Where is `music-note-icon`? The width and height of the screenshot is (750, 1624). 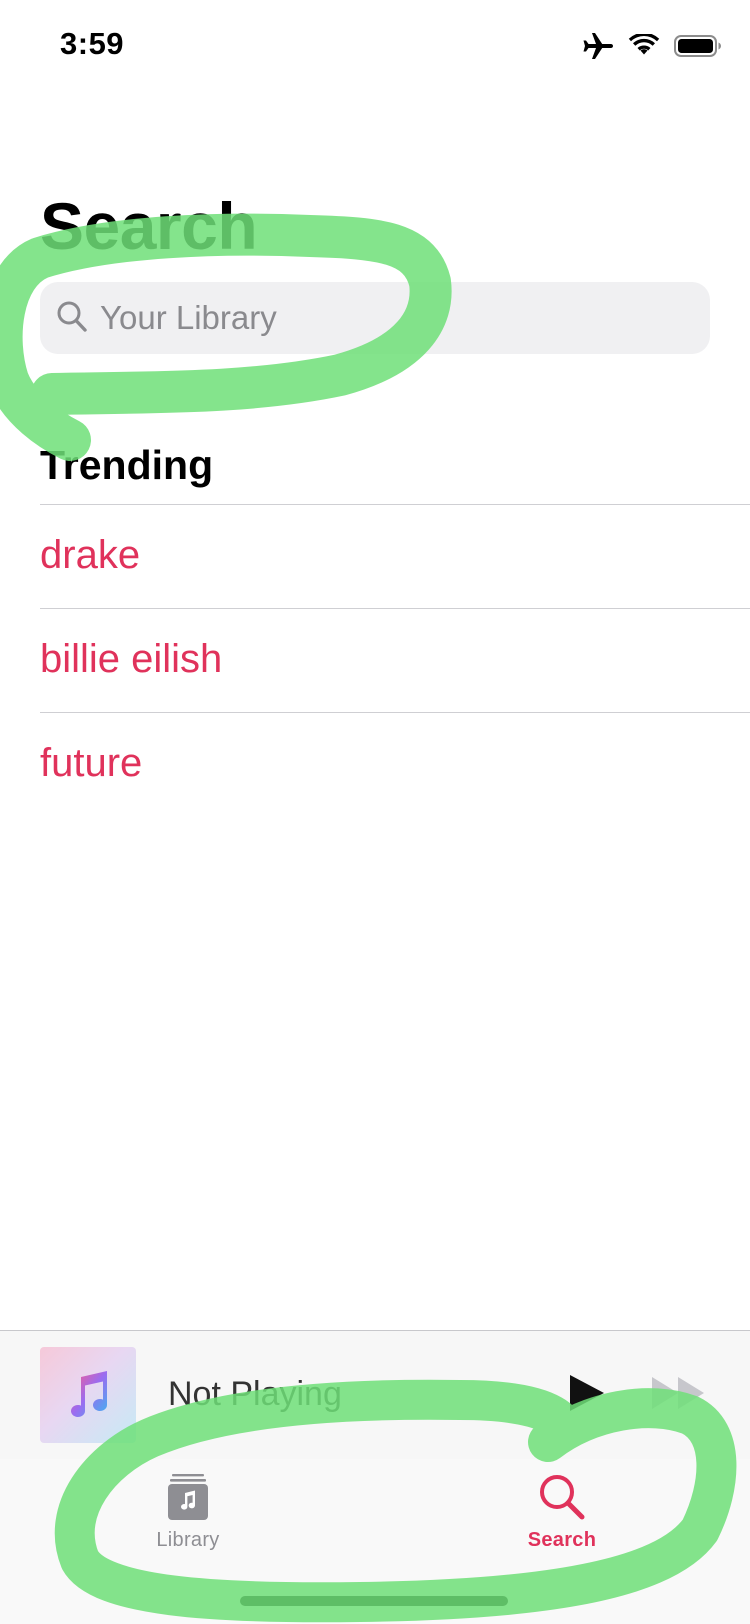
music-note-icon is located at coordinates (89, 1394).